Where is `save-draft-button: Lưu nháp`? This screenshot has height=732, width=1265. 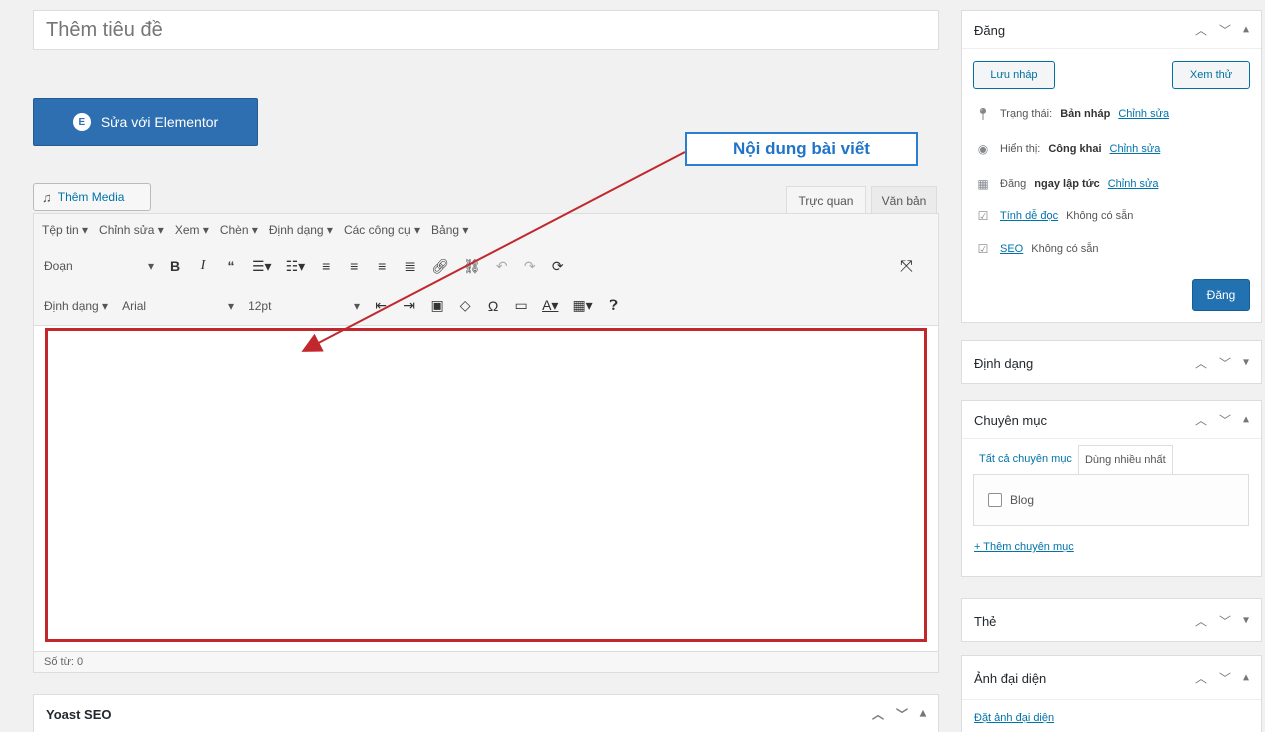
save-draft-button: Lưu nháp is located at coordinates (1014, 75).